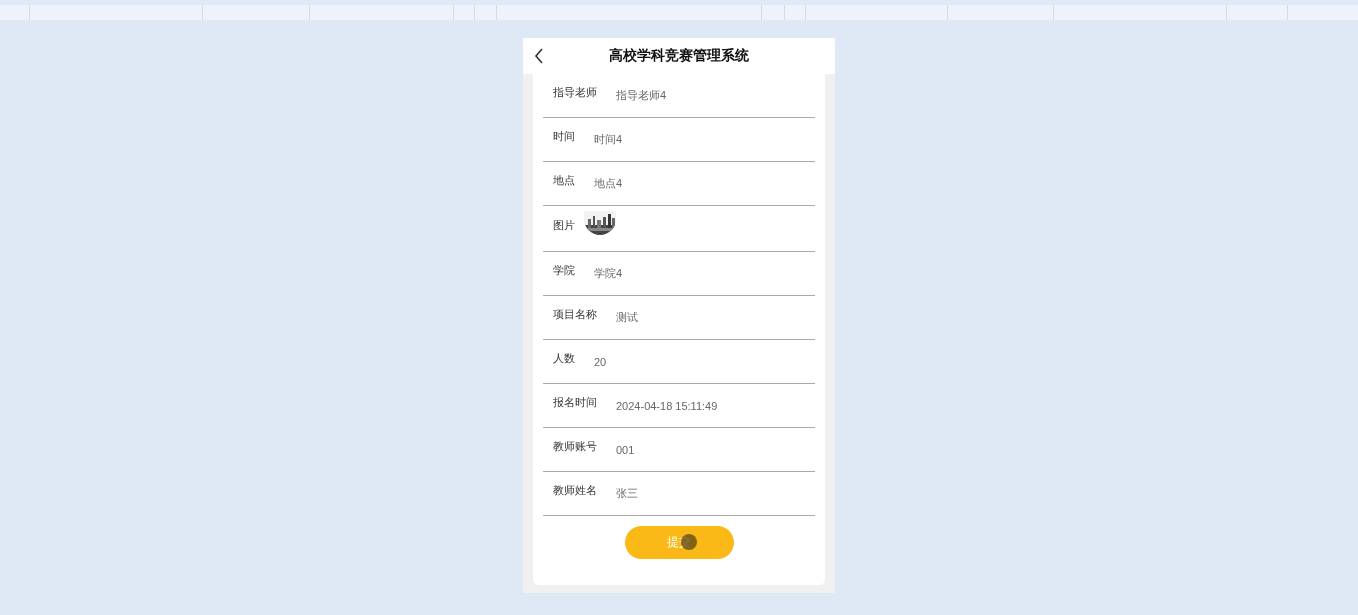 The image size is (1358, 615). Describe the element at coordinates (539, 56) in the screenshot. I see `back-icon` at that location.